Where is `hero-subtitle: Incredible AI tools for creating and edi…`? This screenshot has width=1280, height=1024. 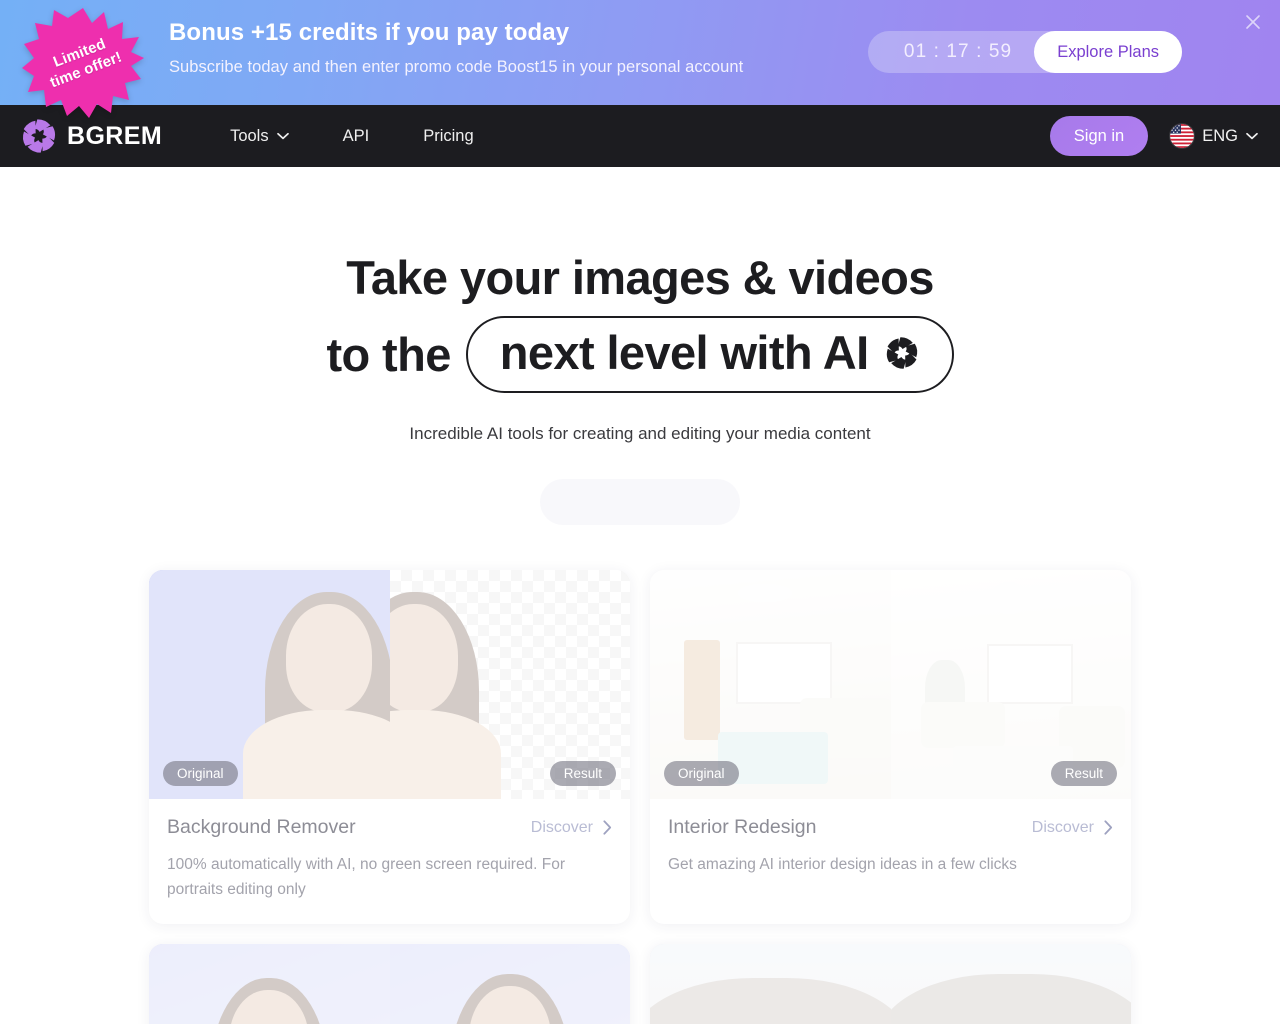 hero-subtitle: Incredible AI tools for creating and edi… is located at coordinates (640, 433).